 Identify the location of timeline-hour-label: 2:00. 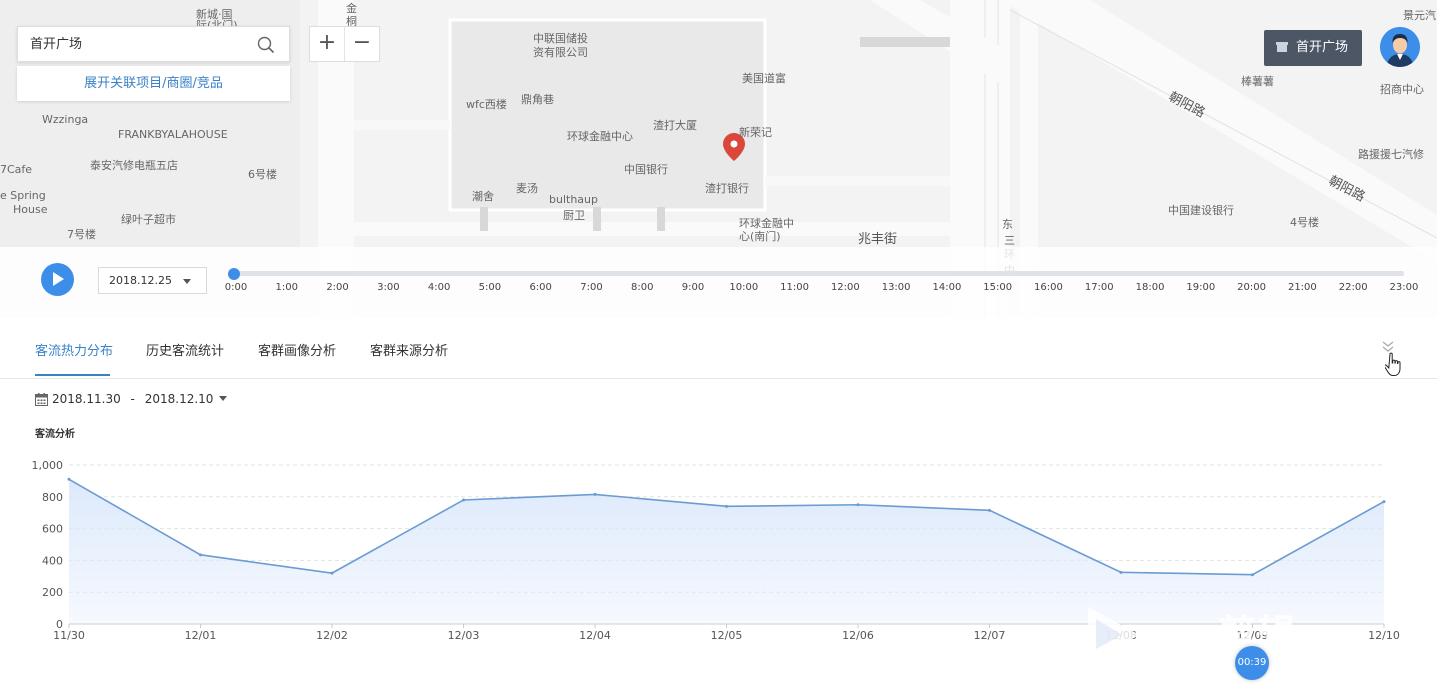
(337, 287).